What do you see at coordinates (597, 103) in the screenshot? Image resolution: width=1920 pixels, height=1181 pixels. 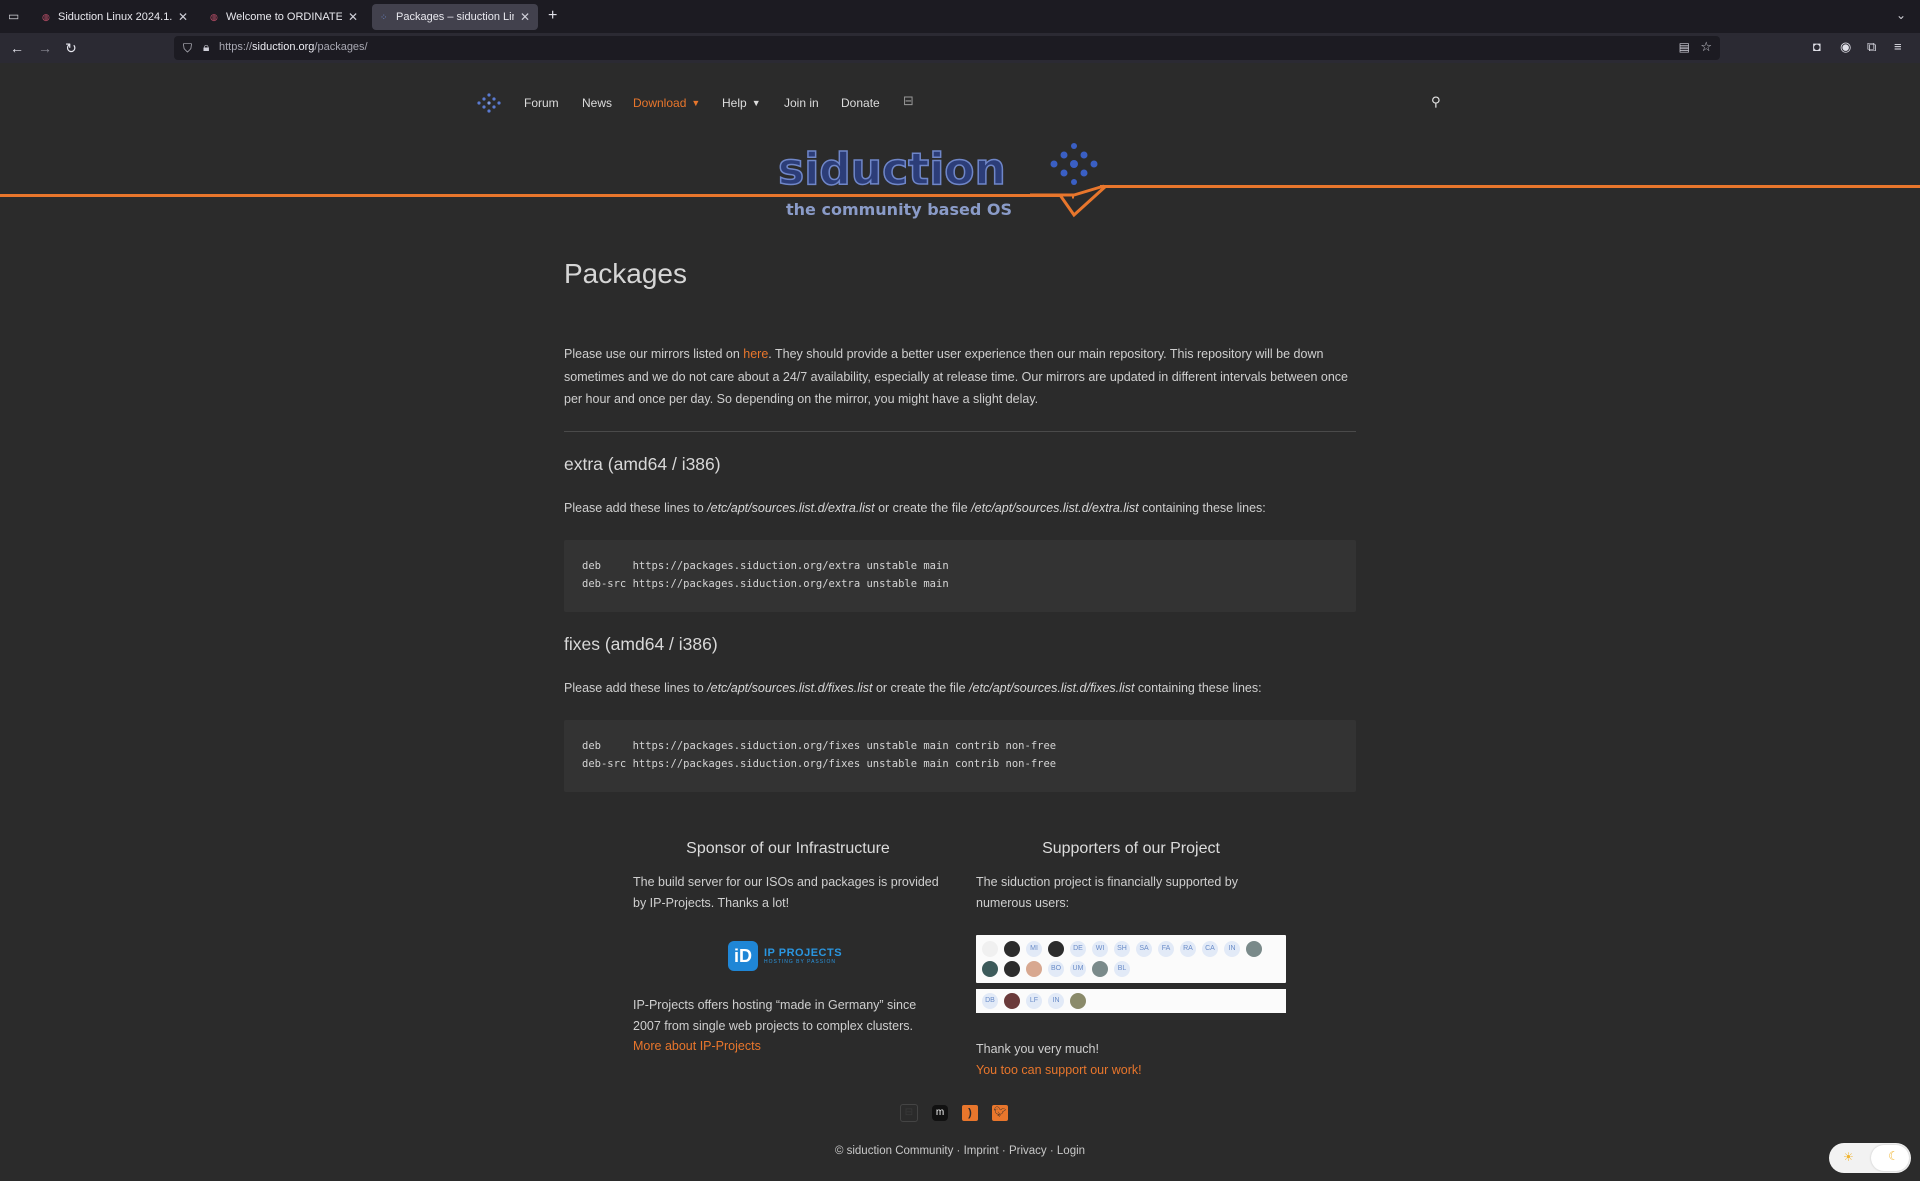 I see `nav-news: News` at bounding box center [597, 103].